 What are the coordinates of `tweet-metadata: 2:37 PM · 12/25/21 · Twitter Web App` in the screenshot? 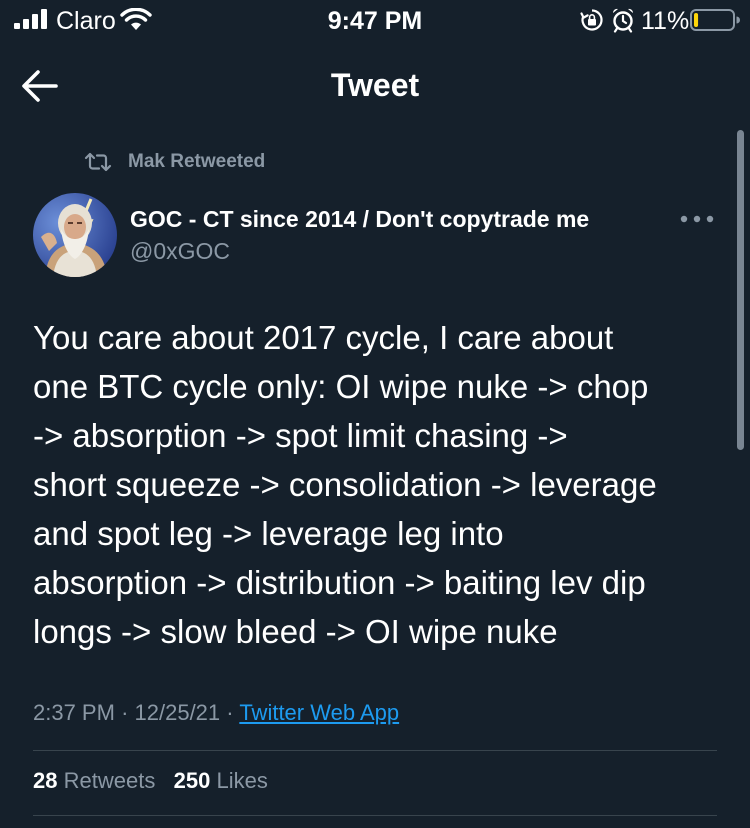 It's located at (216, 713).